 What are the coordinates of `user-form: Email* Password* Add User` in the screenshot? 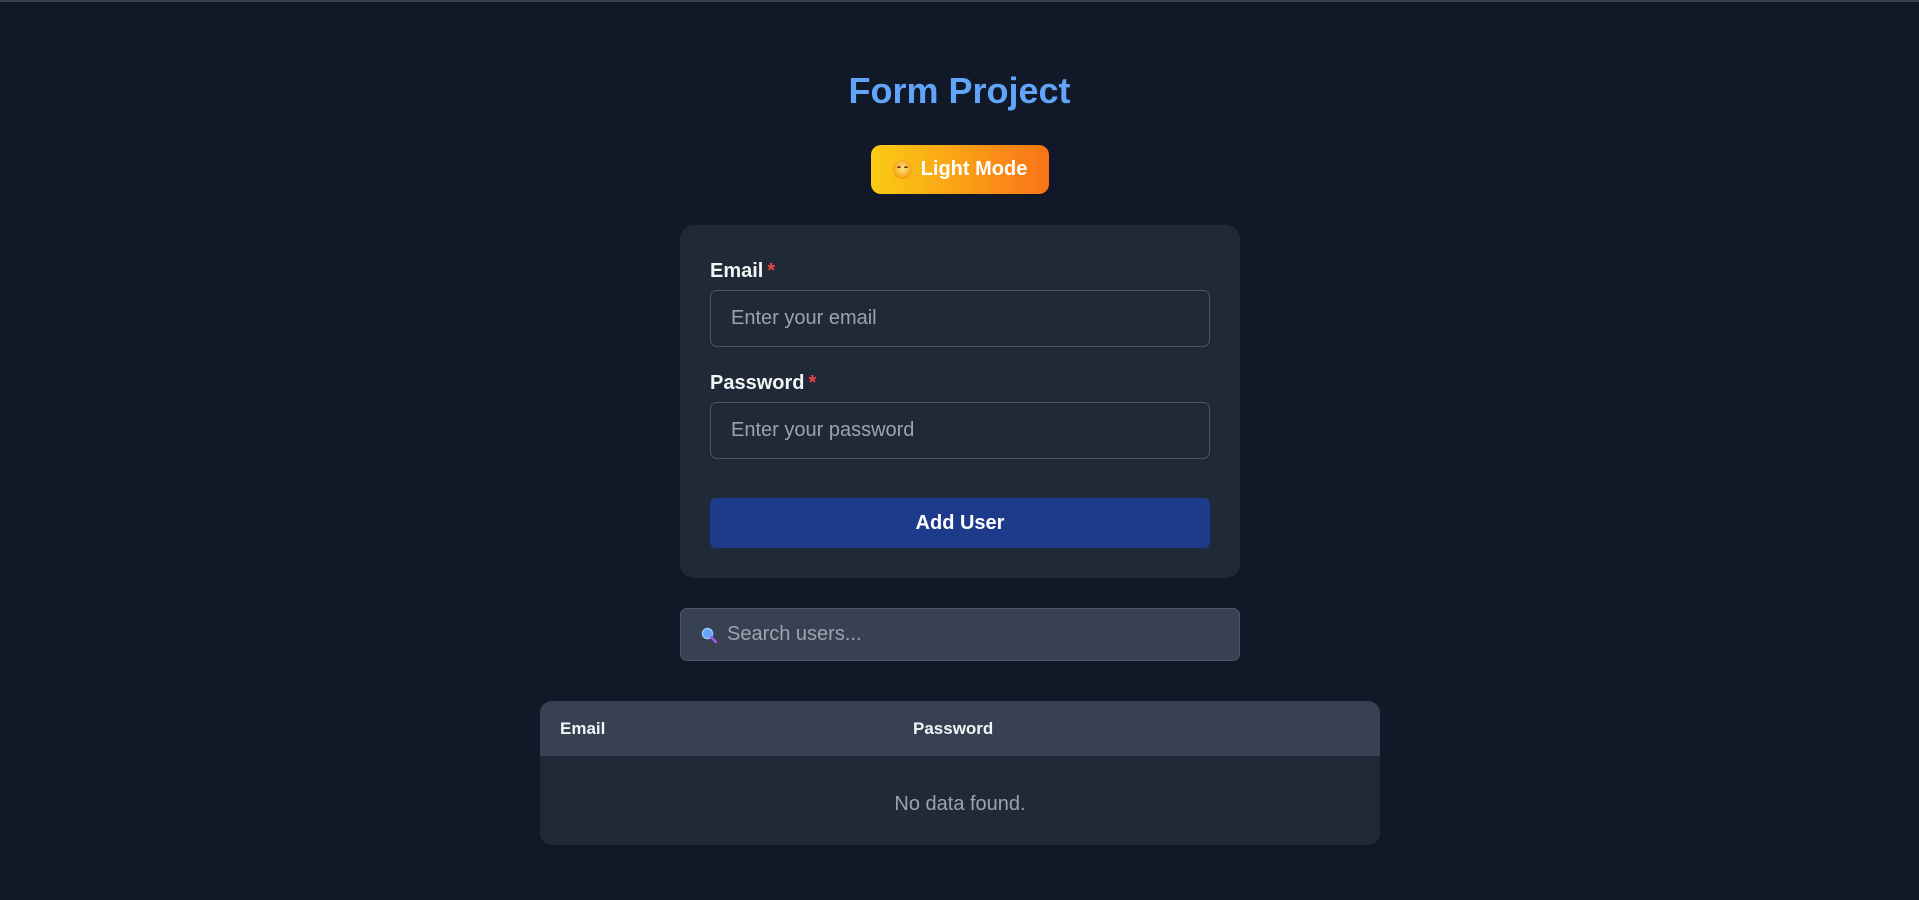 It's located at (960, 401).